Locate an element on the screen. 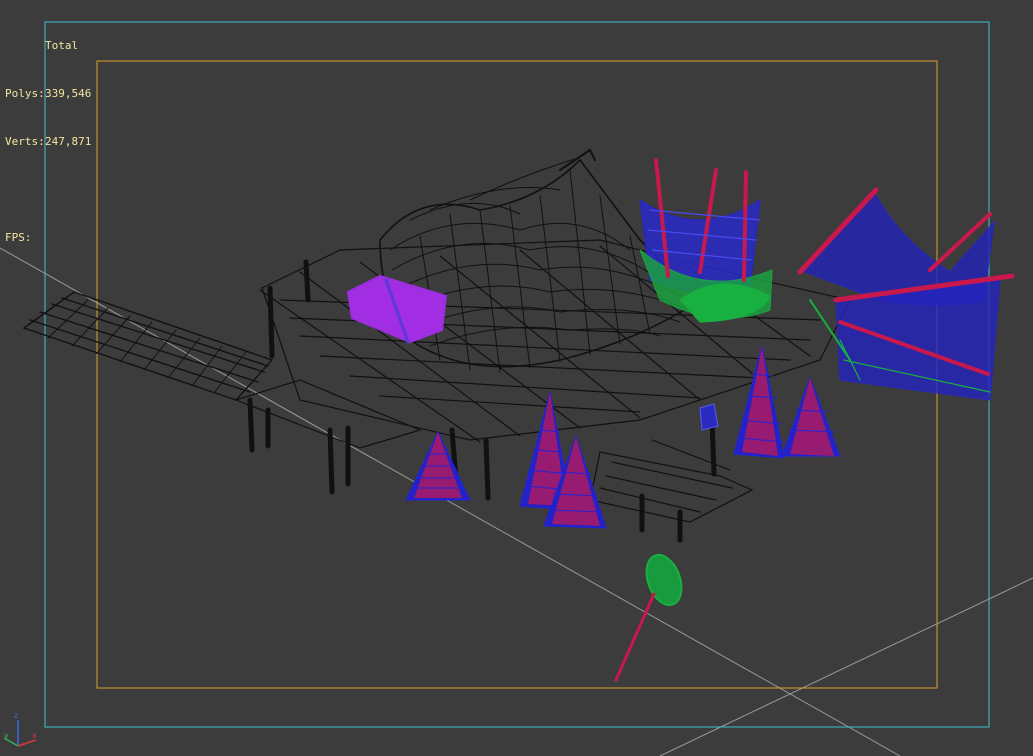  walkway-mesh is located at coordinates (148, 346).